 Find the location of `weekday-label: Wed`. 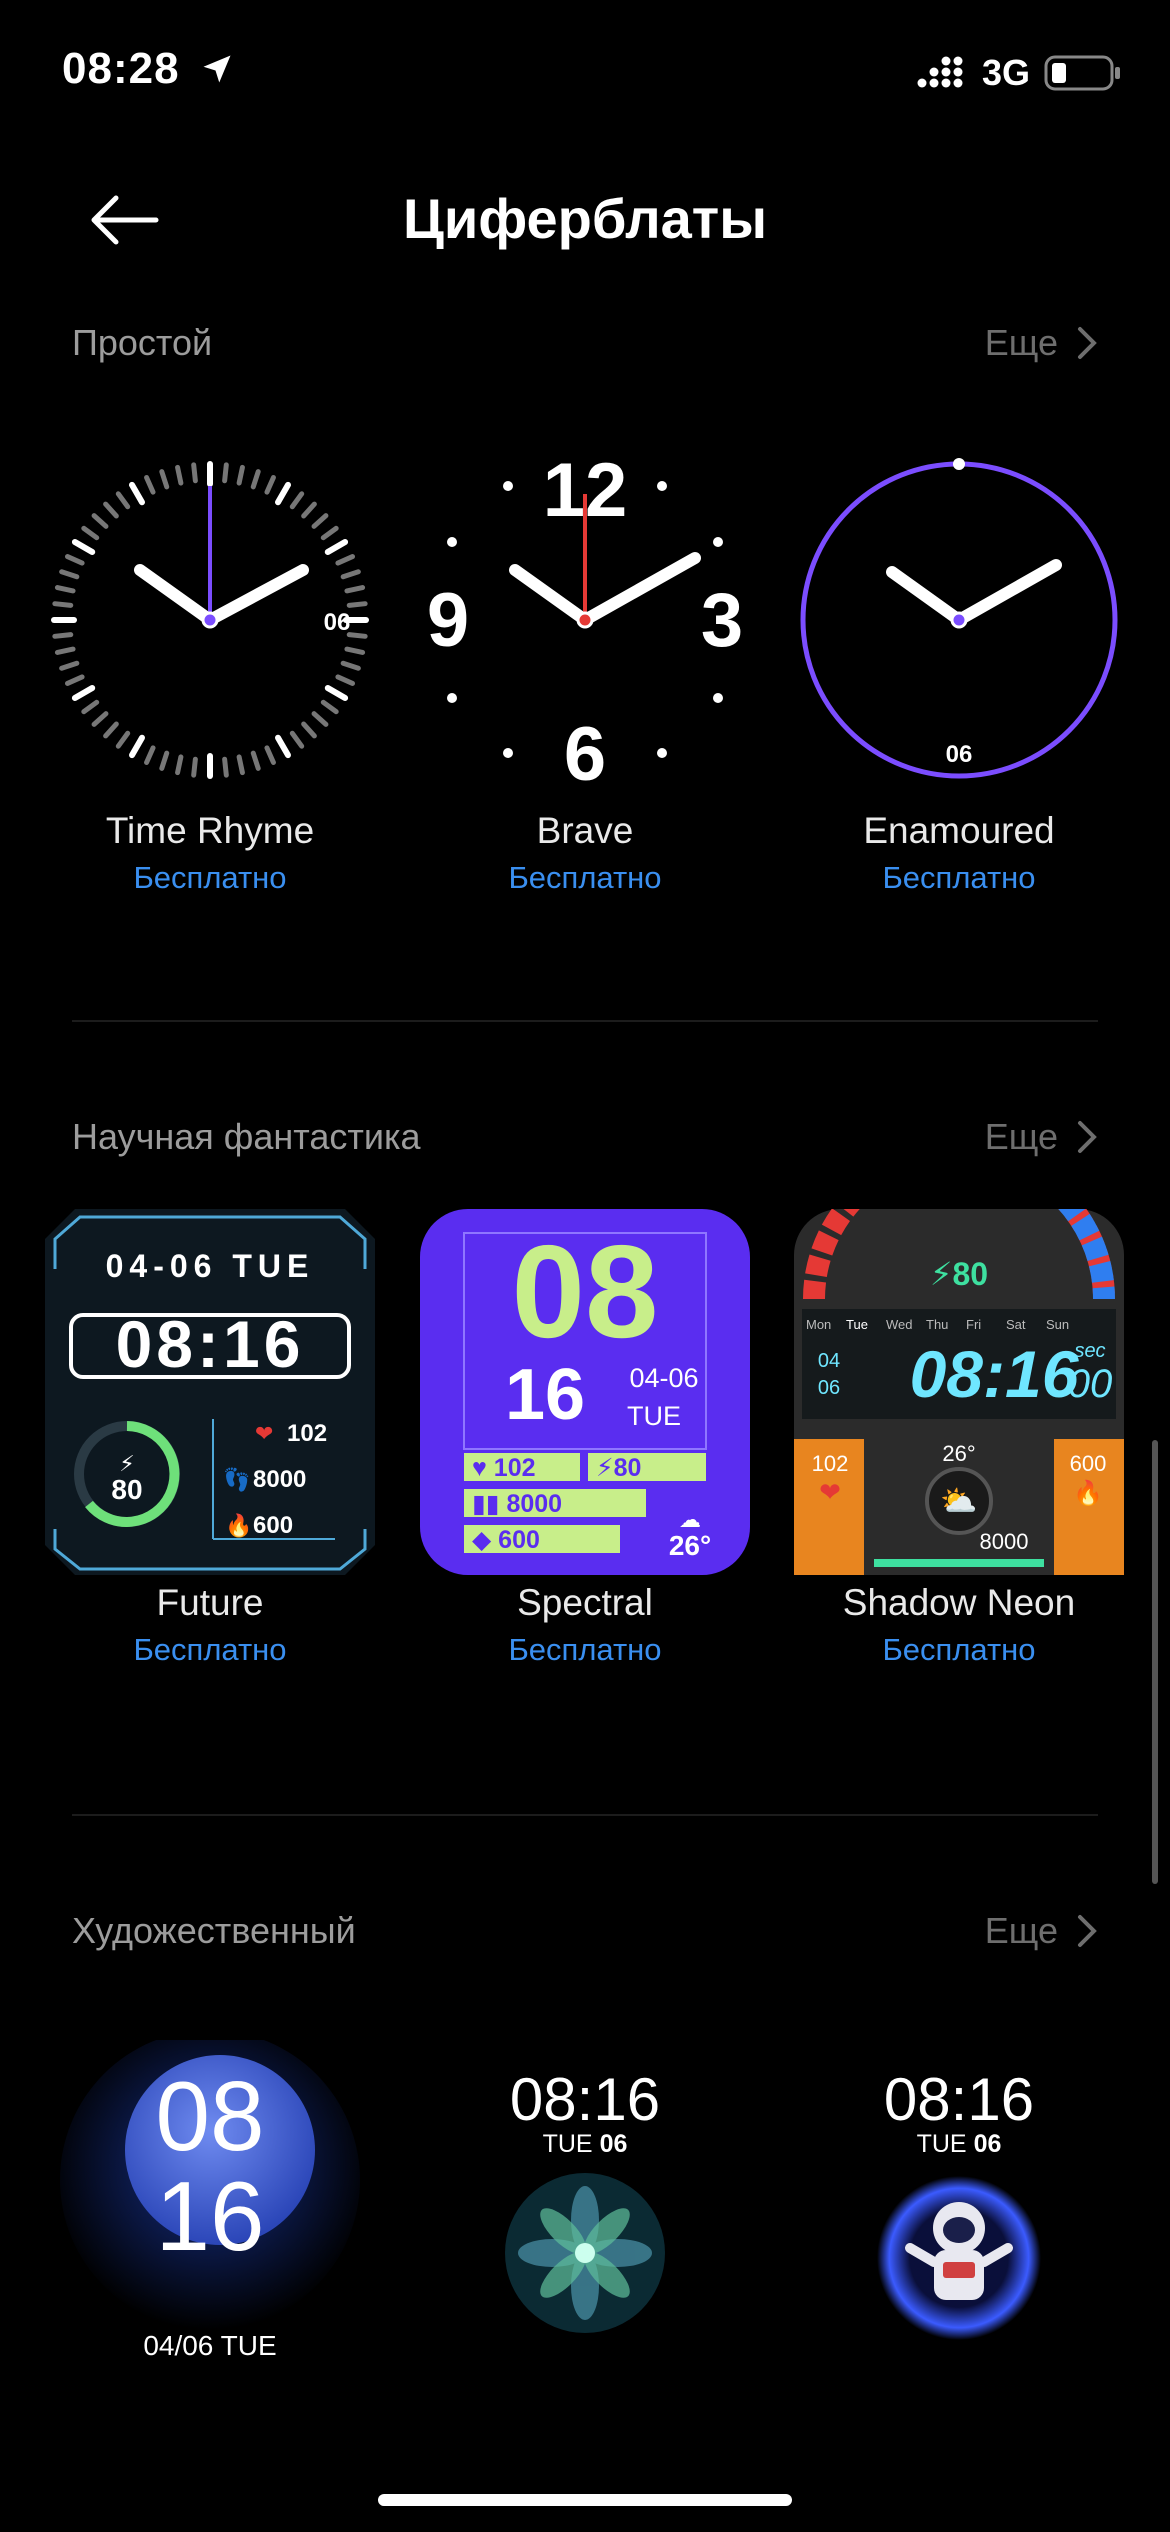

weekday-label: Wed is located at coordinates (899, 1324).